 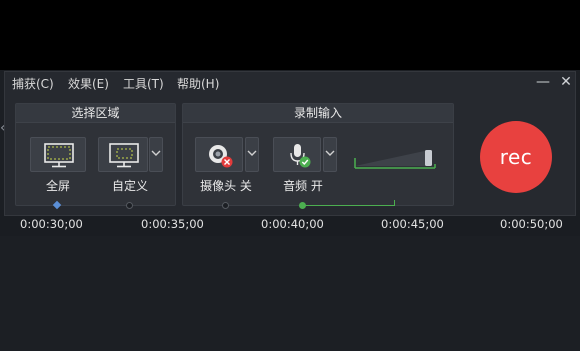 I want to click on camera-marker, so click(x=225, y=205).